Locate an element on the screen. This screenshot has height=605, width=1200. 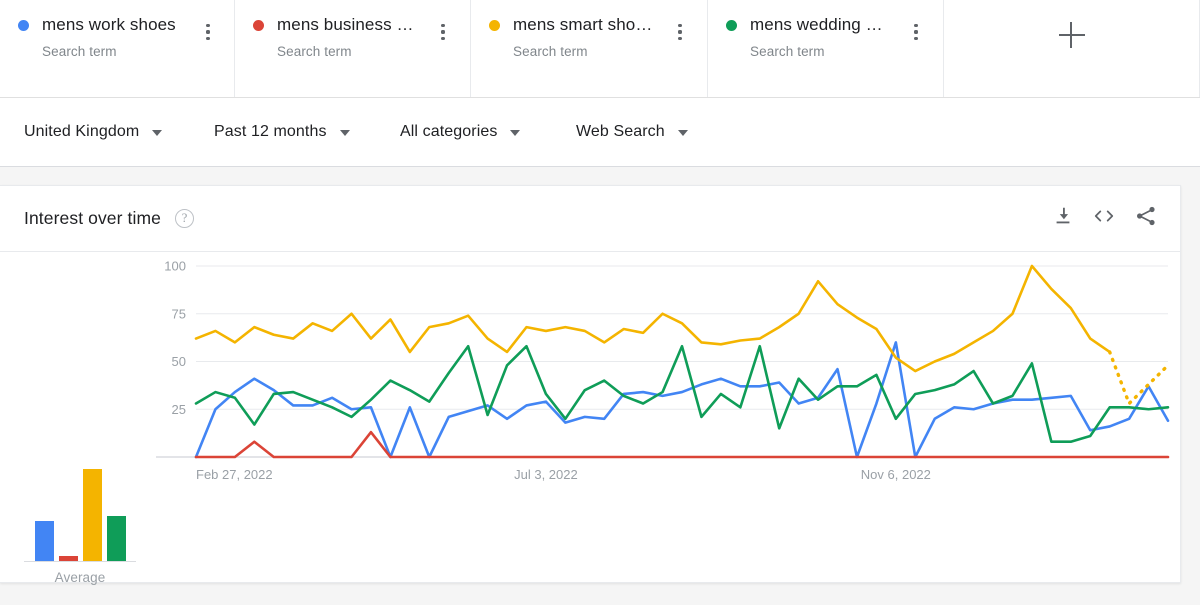
y-tick-label: 25 is located at coordinates (179, 409).